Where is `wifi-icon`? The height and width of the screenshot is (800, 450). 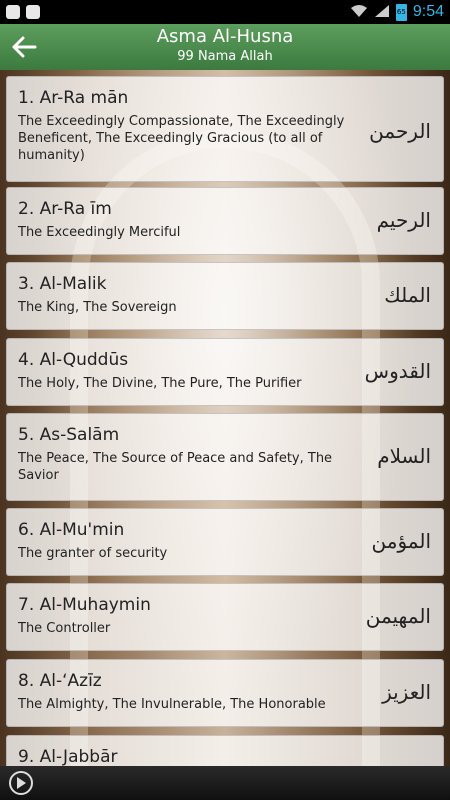
wifi-icon is located at coordinates (359, 12).